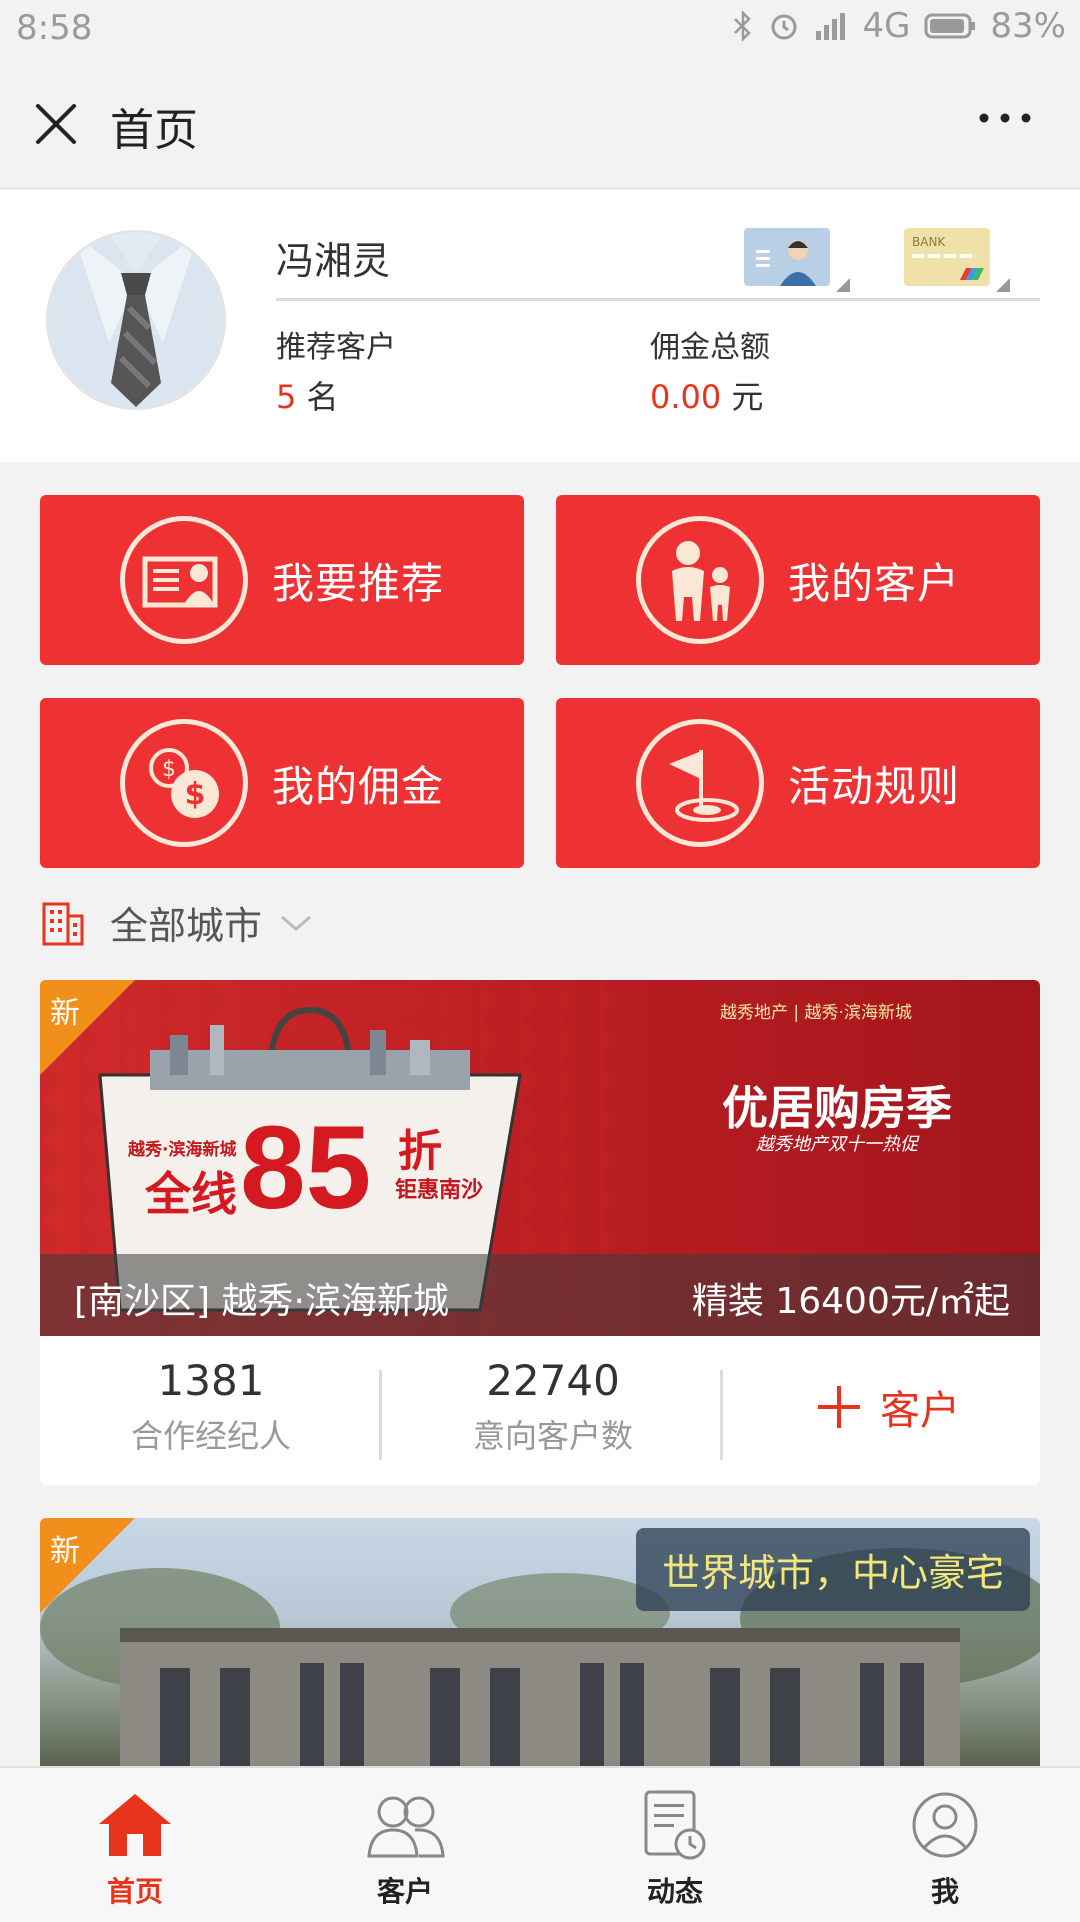 This screenshot has height=1922, width=1080. I want to click on tab-me: 我, so click(945, 1848).